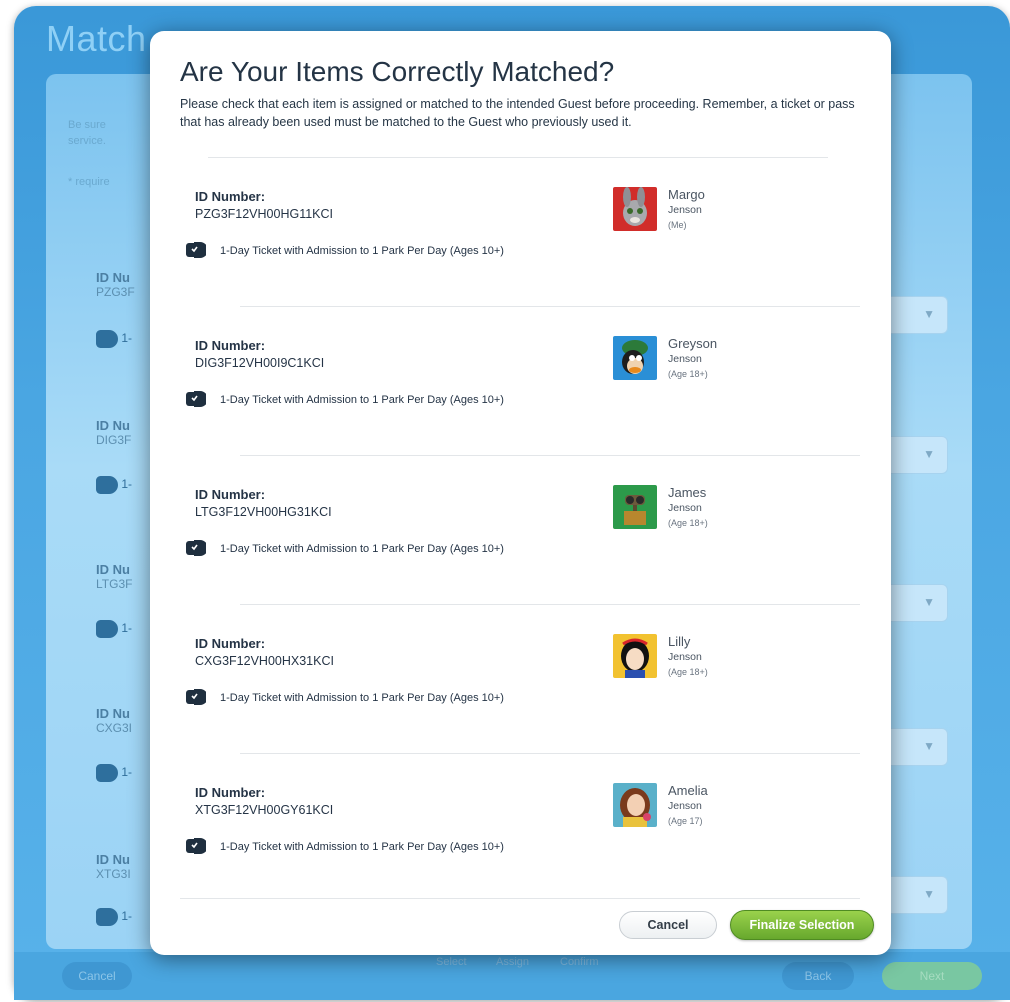 The width and height of the screenshot is (1010, 1002). I want to click on guest-first-name: Margo, so click(686, 194).